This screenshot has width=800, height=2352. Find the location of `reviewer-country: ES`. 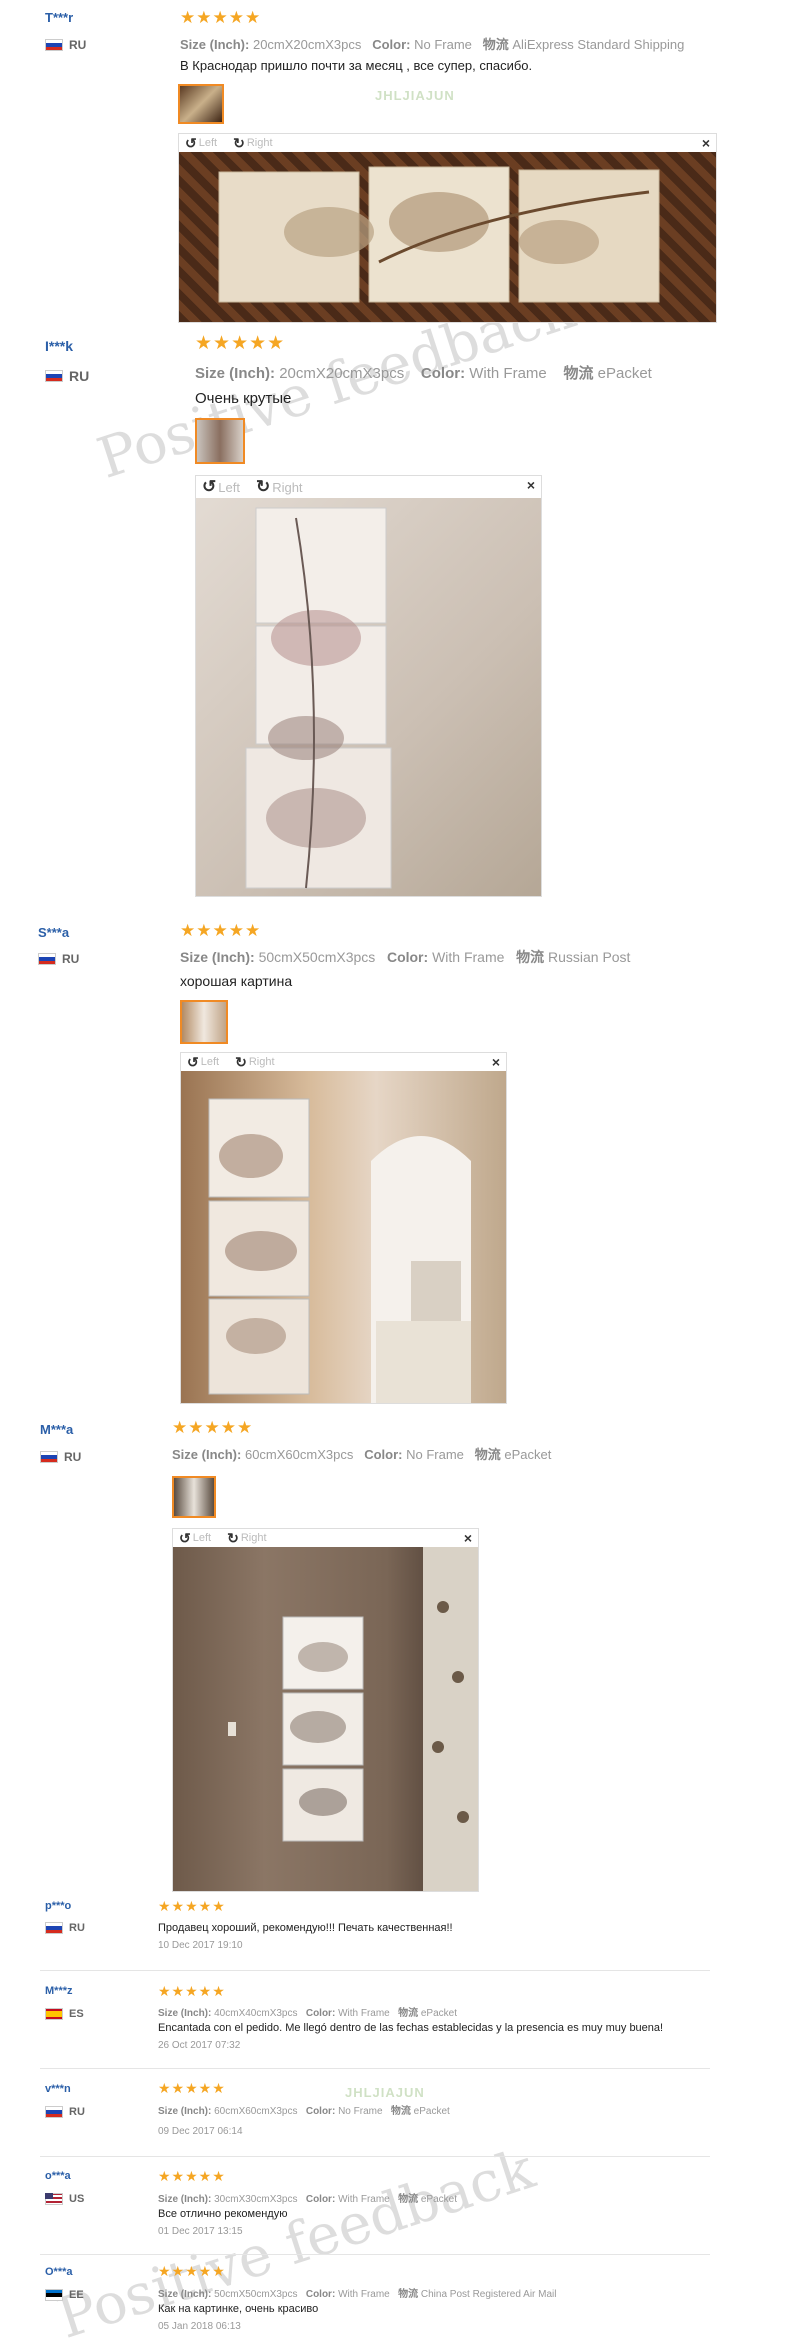

reviewer-country: ES is located at coordinates (64, 2014).